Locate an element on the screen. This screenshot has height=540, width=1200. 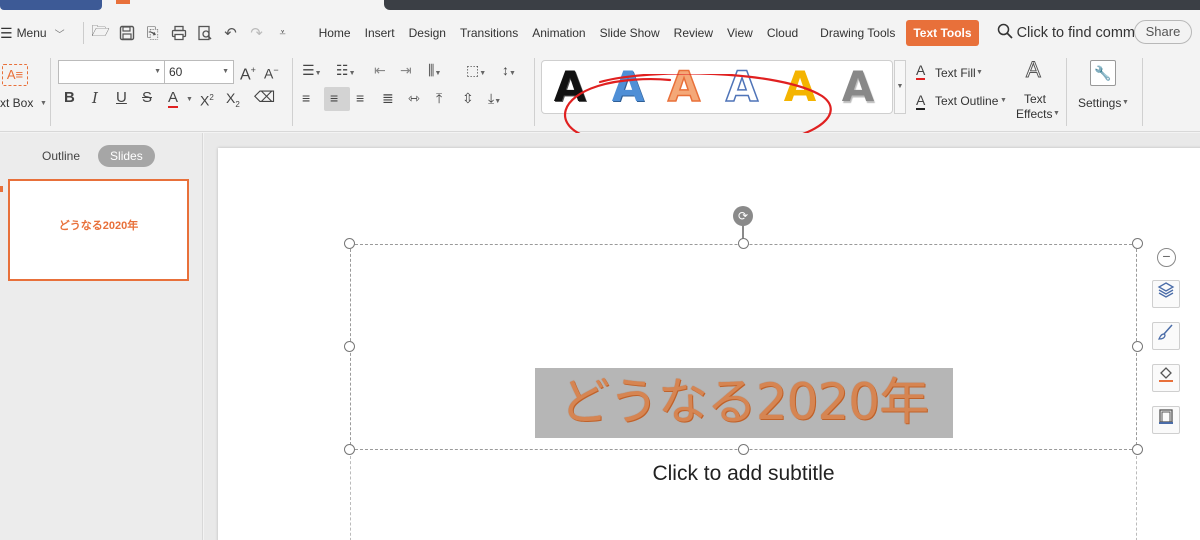
brush-icon is located at coordinates (1166, 336).